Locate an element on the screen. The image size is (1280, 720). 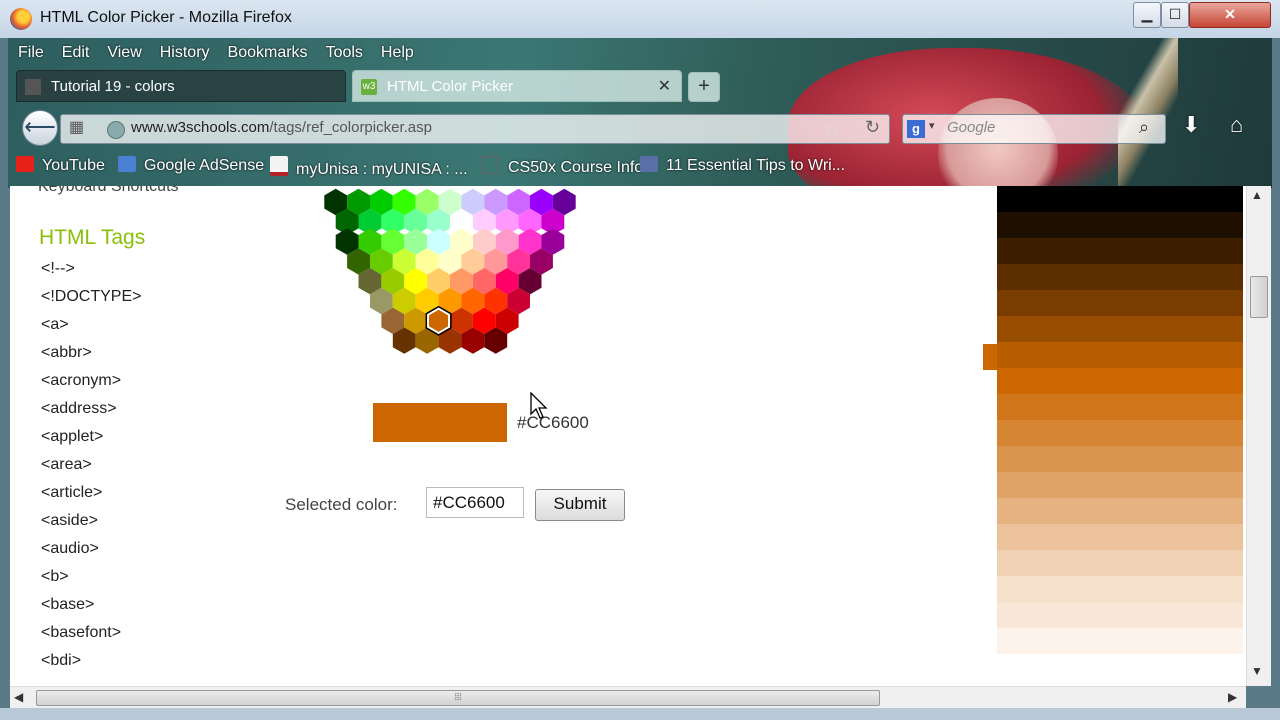
menu-tools: Tools is located at coordinates (343, 51).